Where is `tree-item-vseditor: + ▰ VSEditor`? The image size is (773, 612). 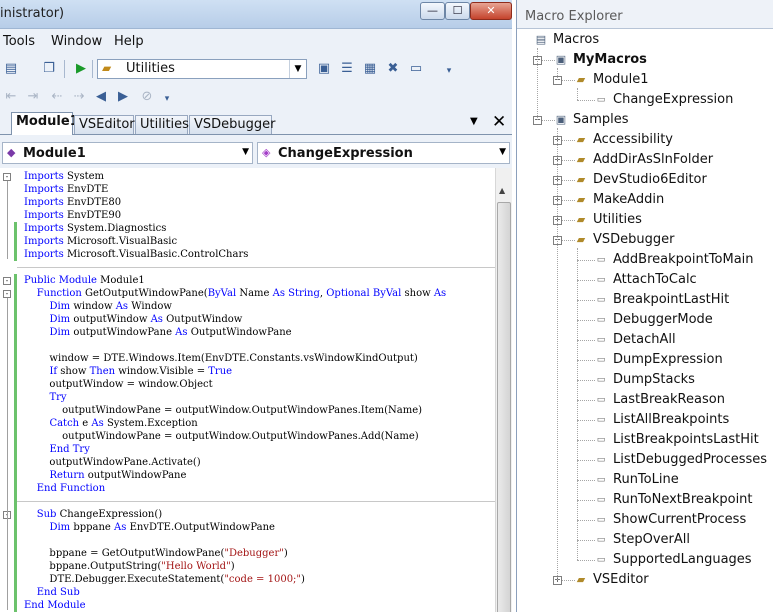 tree-item-vseditor: + ▰ VSEditor is located at coordinates (645, 580).